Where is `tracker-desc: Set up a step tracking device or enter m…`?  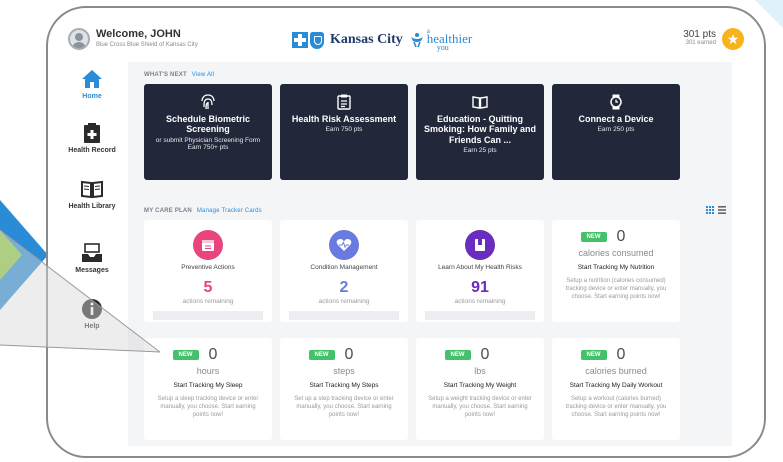 tracker-desc: Set up a step tracking device or enter m… is located at coordinates (344, 407).